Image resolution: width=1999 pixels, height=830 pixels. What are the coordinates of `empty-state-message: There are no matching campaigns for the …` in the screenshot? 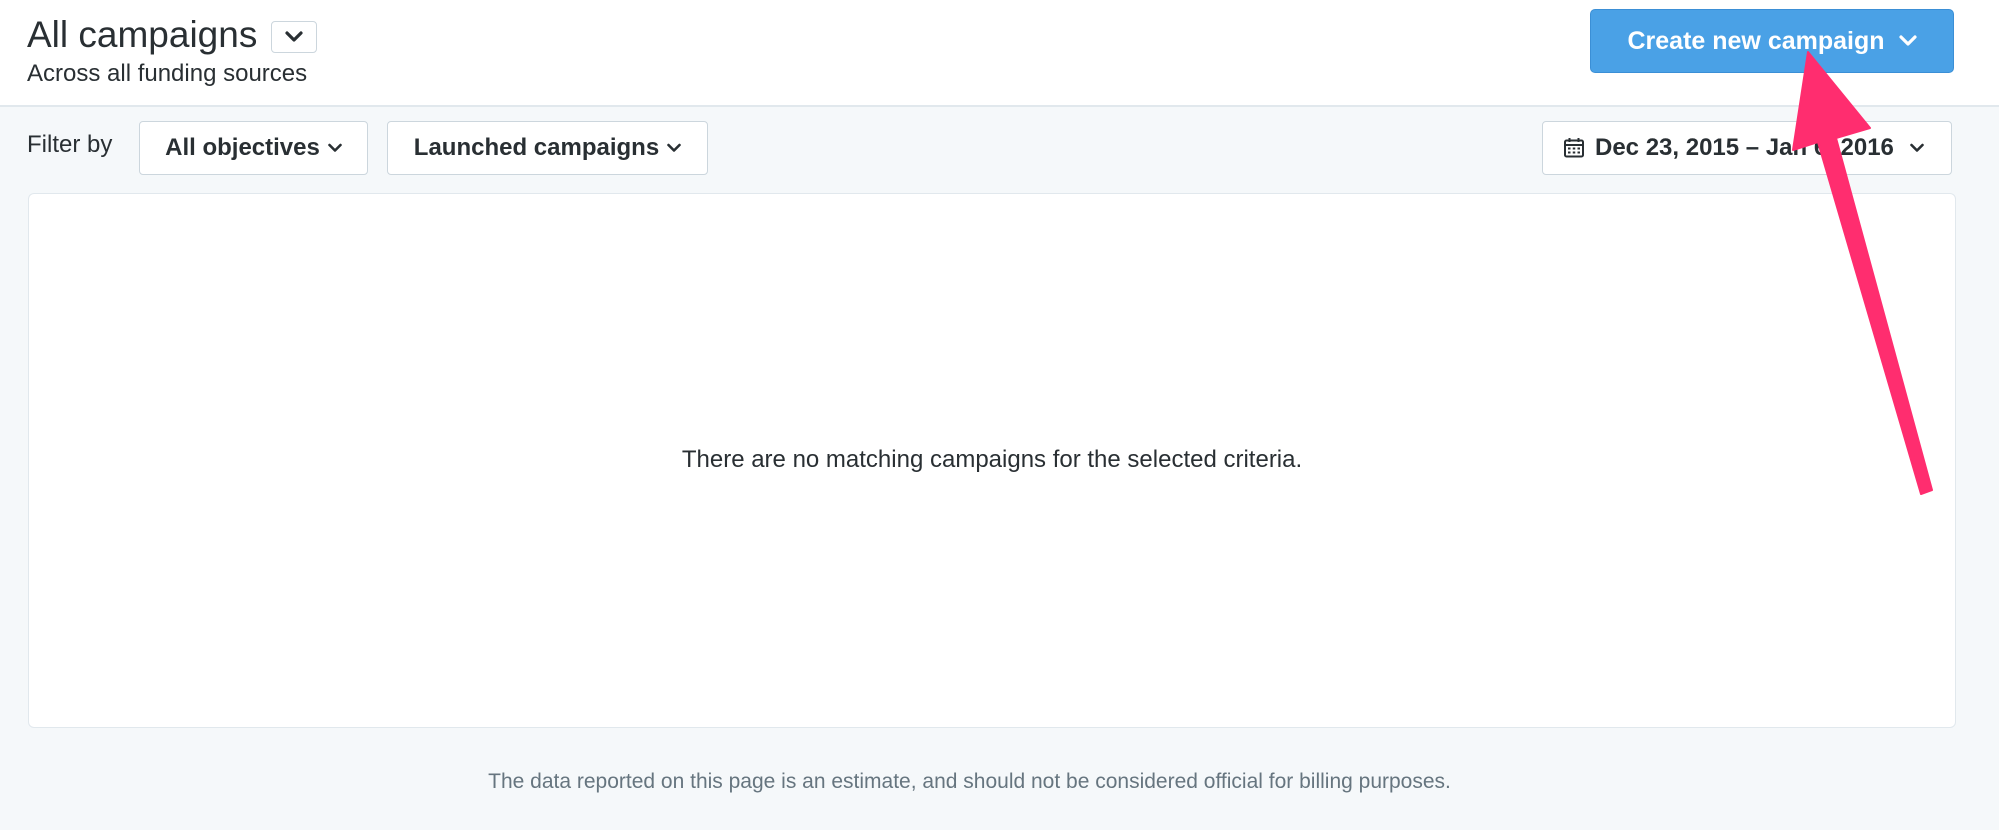 It's located at (992, 459).